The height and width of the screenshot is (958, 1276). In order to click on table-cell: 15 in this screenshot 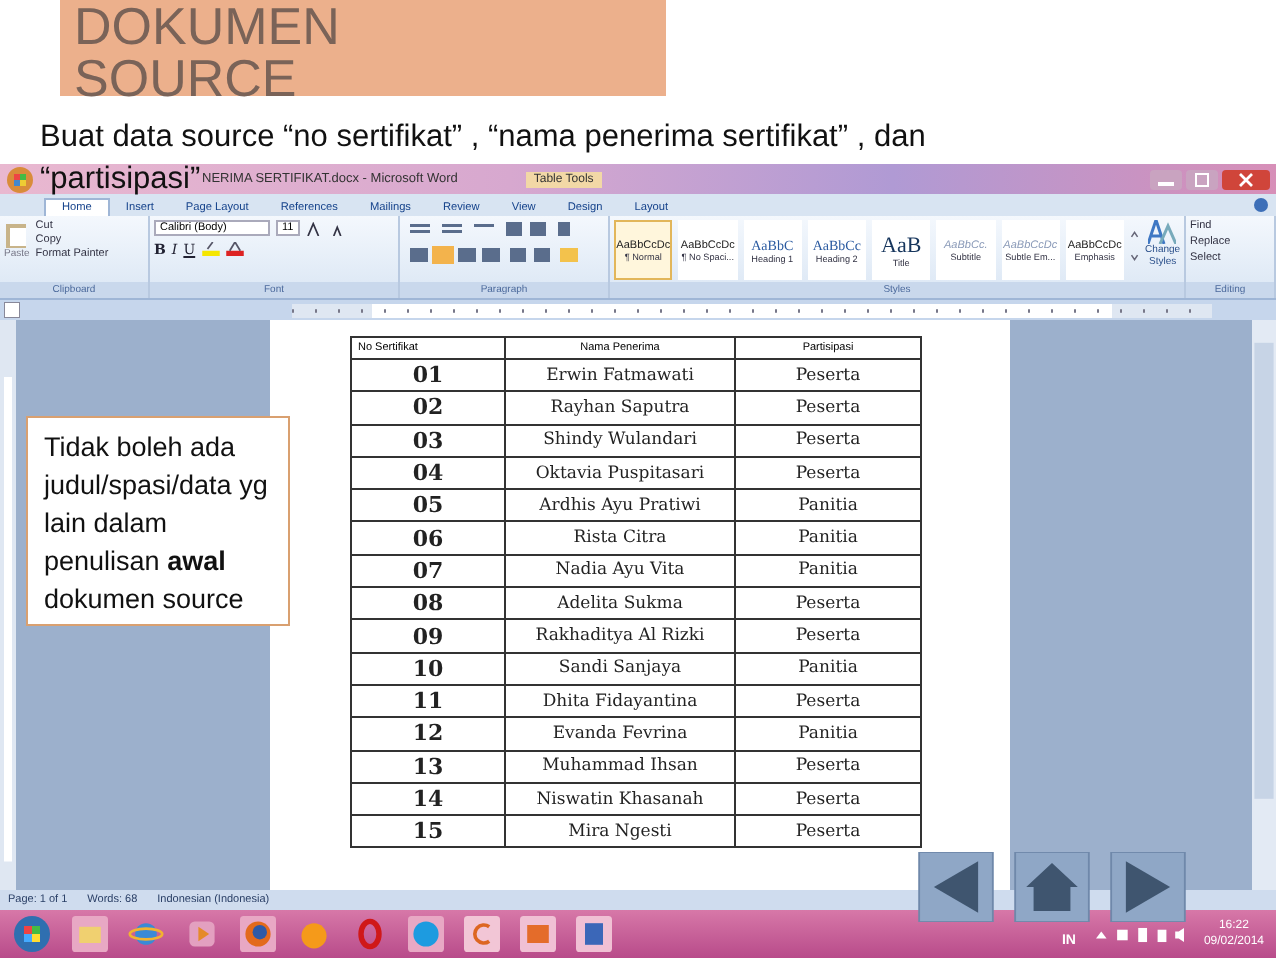, I will do `click(428, 831)`.